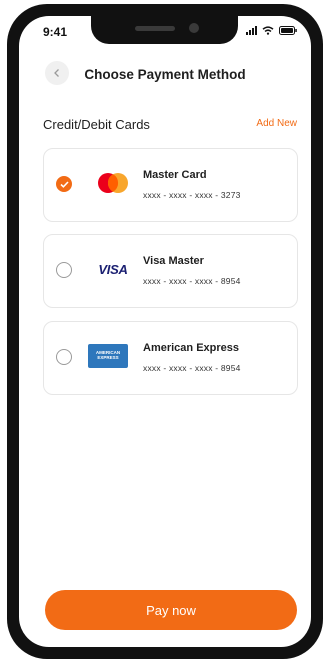 The height and width of the screenshot is (667, 331). I want to click on wifi-icon, so click(268, 30).